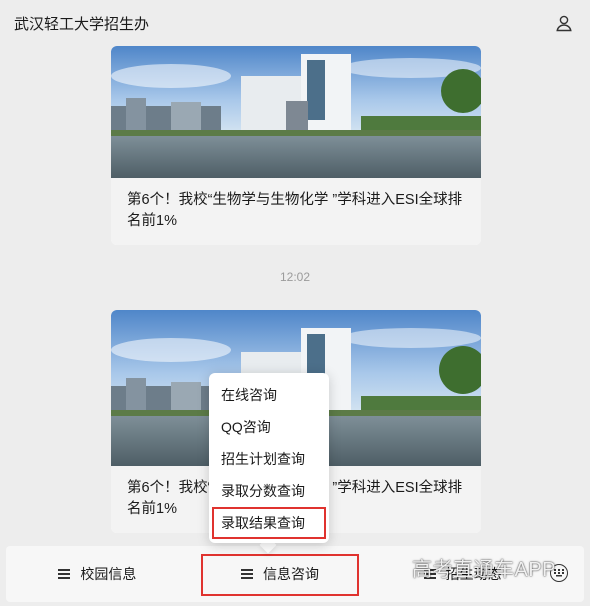 The image size is (590, 606). What do you see at coordinates (269, 491) in the screenshot?
I see `submenu-item-score-query: 录取分数查询` at bounding box center [269, 491].